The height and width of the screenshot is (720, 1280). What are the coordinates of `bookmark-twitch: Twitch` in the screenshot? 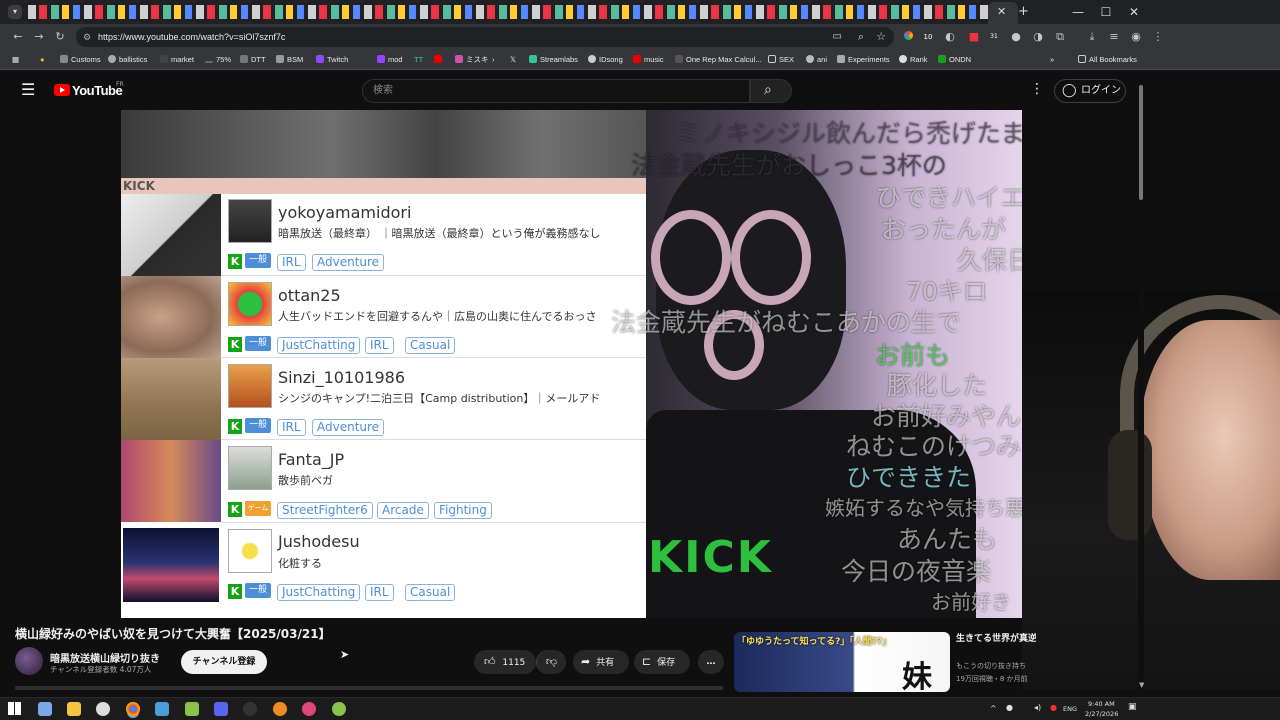 It's located at (332, 60).